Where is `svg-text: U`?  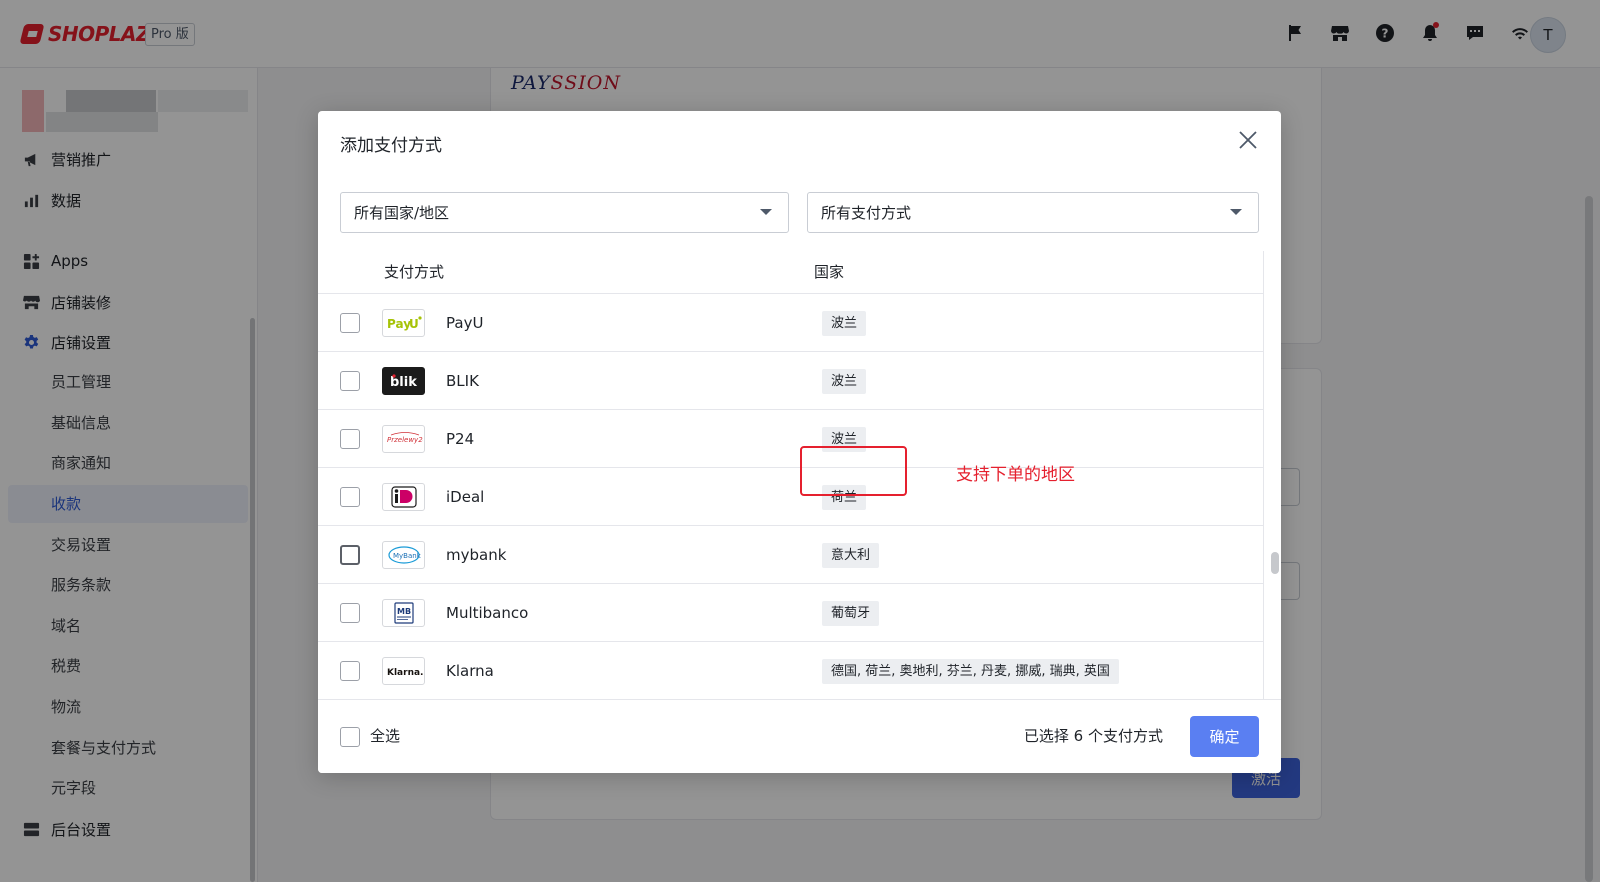 svg-text: U is located at coordinates (414, 324).